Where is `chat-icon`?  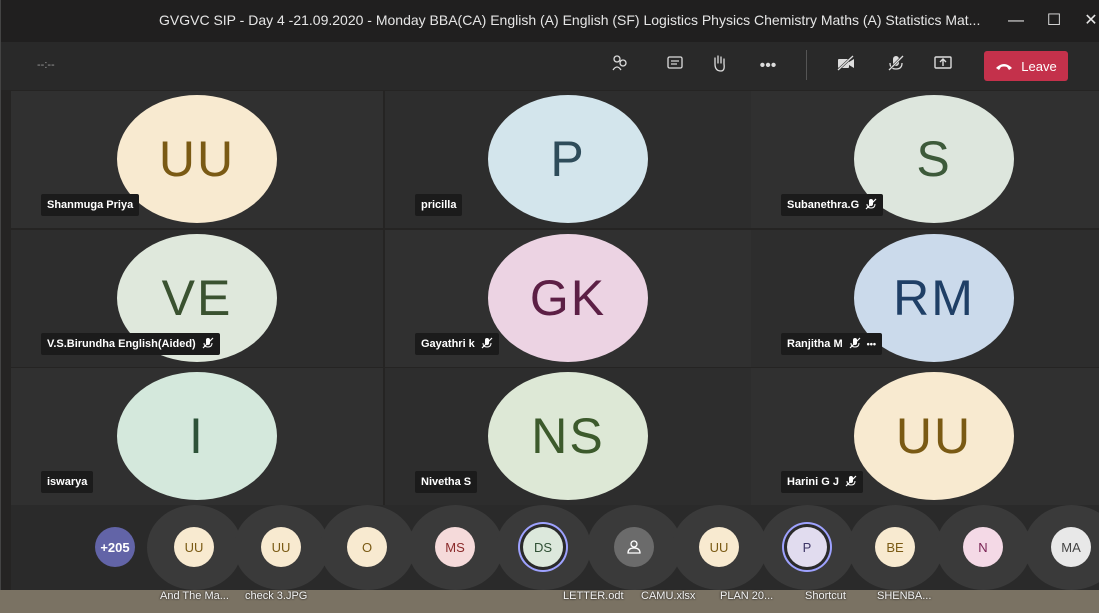 chat-icon is located at coordinates (675, 66).